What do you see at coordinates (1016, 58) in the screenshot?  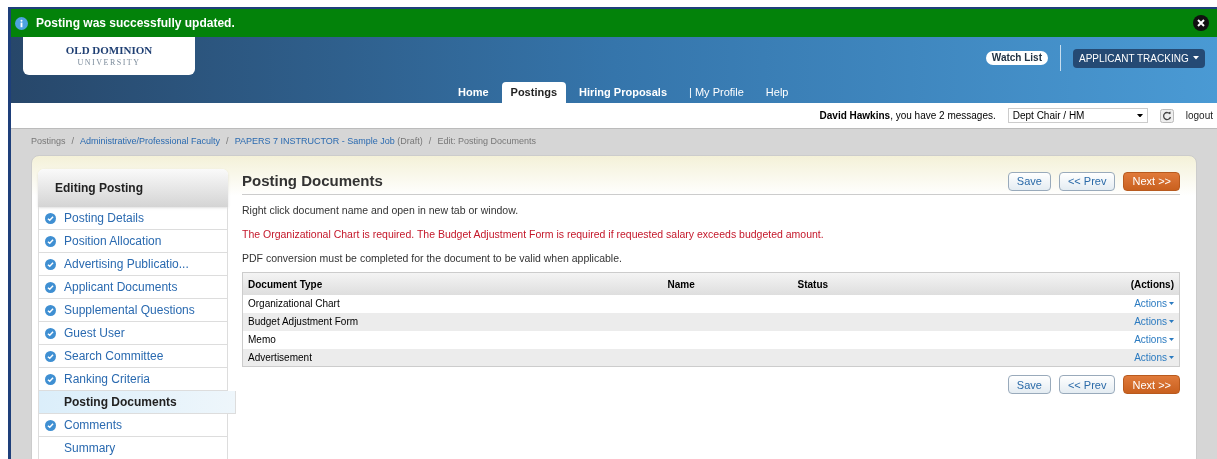 I see `watch-list-button: Watch List` at bounding box center [1016, 58].